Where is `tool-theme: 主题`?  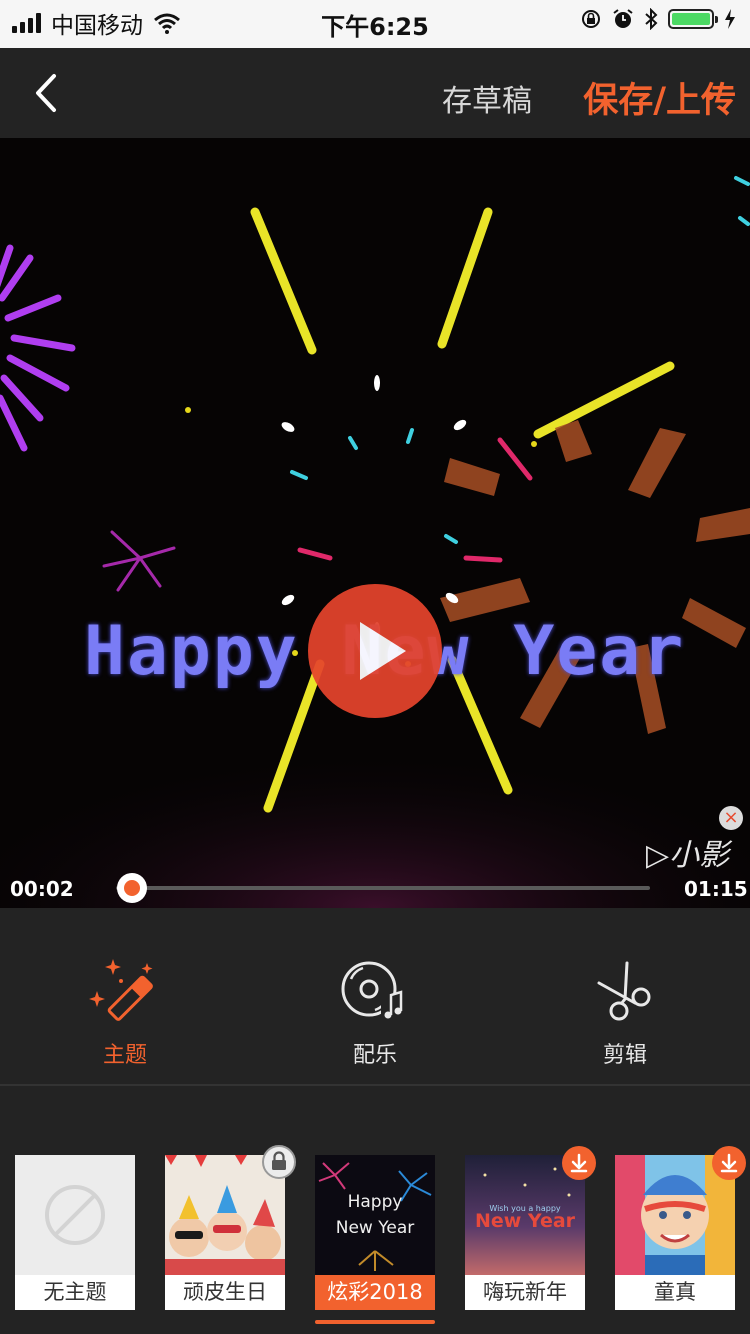
tool-theme: 主题 is located at coordinates (125, 1012).